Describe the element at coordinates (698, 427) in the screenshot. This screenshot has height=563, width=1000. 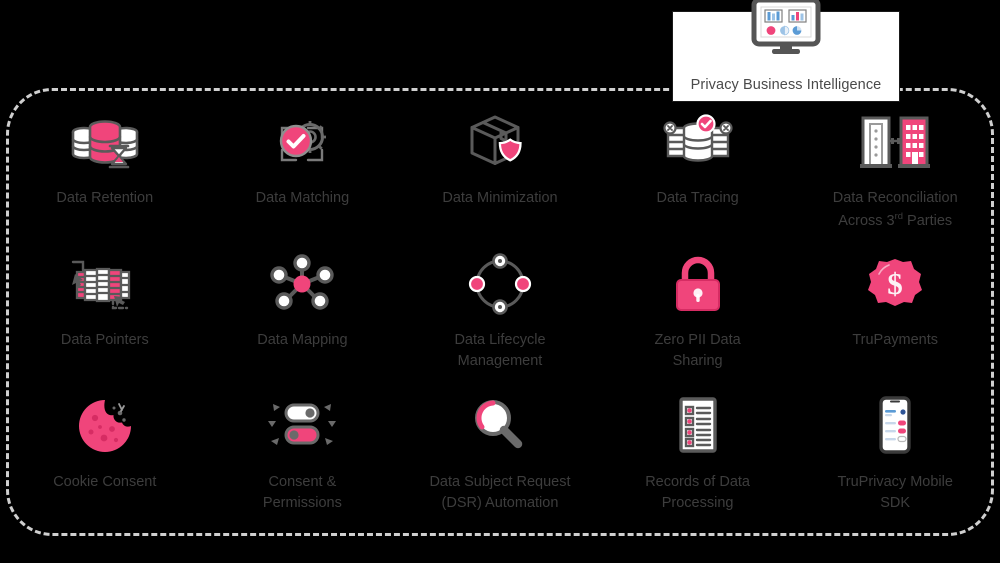
I see `checklist-document-icon` at that location.